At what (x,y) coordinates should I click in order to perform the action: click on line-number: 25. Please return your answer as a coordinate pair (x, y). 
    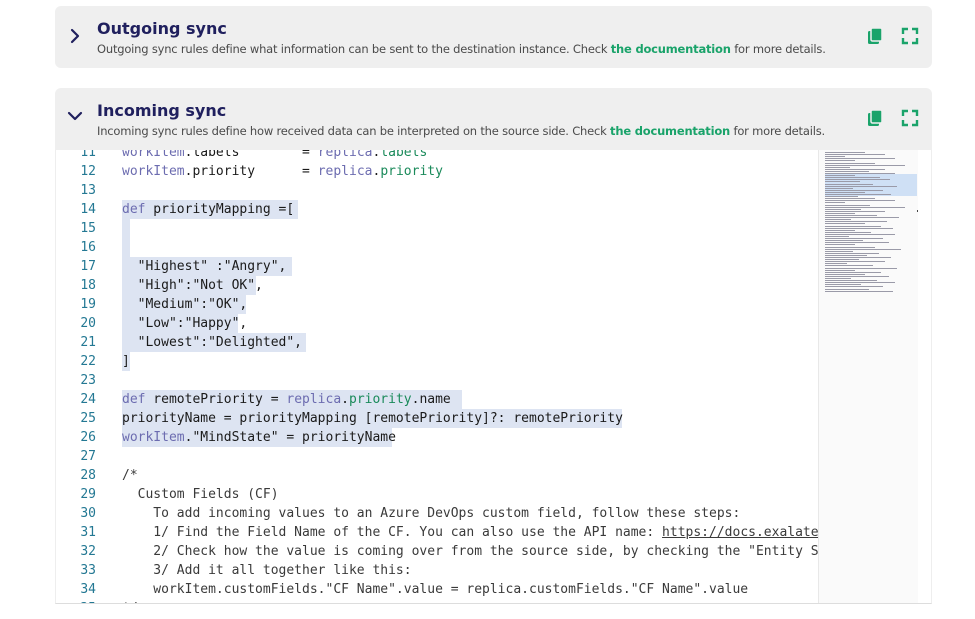
    Looking at the image, I should click on (88, 418).